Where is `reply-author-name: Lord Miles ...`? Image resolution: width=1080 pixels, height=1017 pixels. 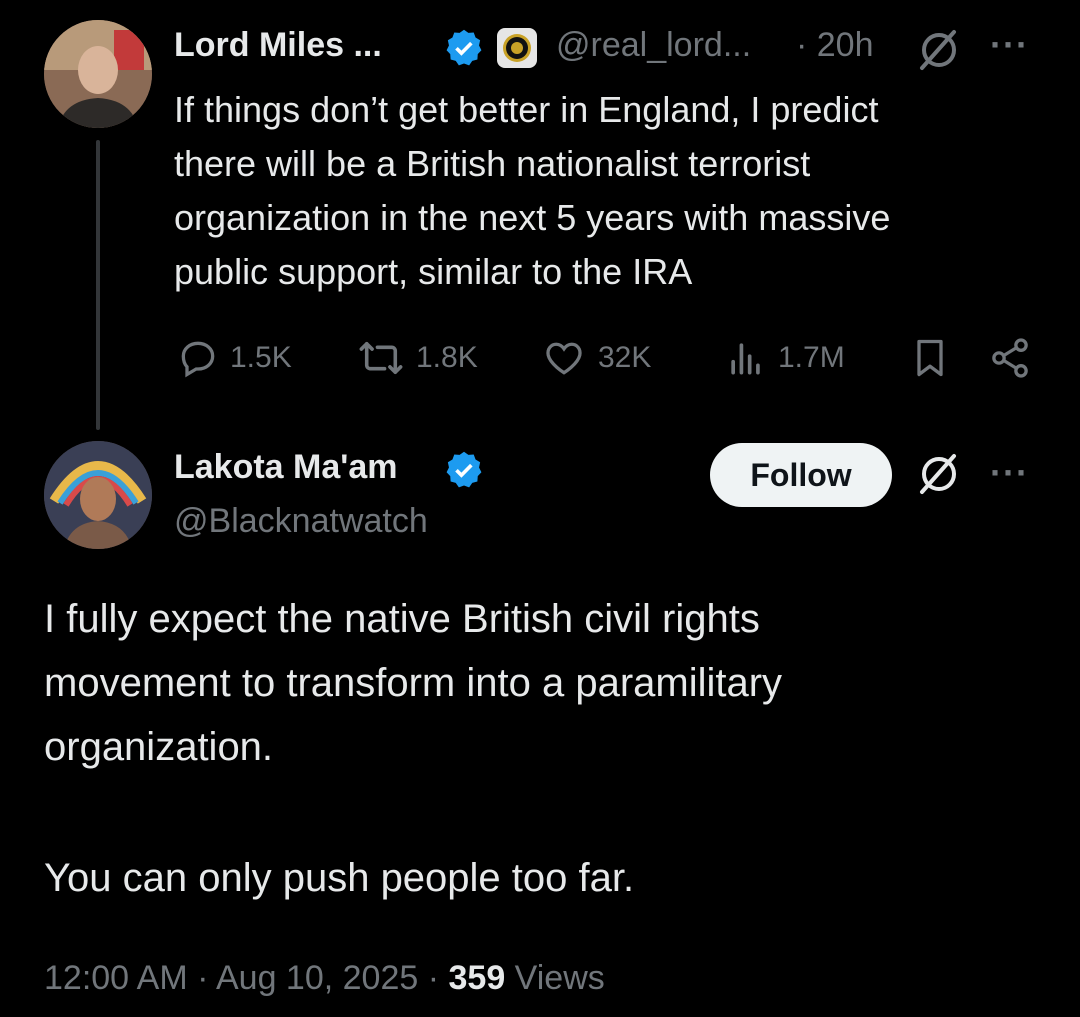
reply-author-name: Lord Miles ... is located at coordinates (278, 45).